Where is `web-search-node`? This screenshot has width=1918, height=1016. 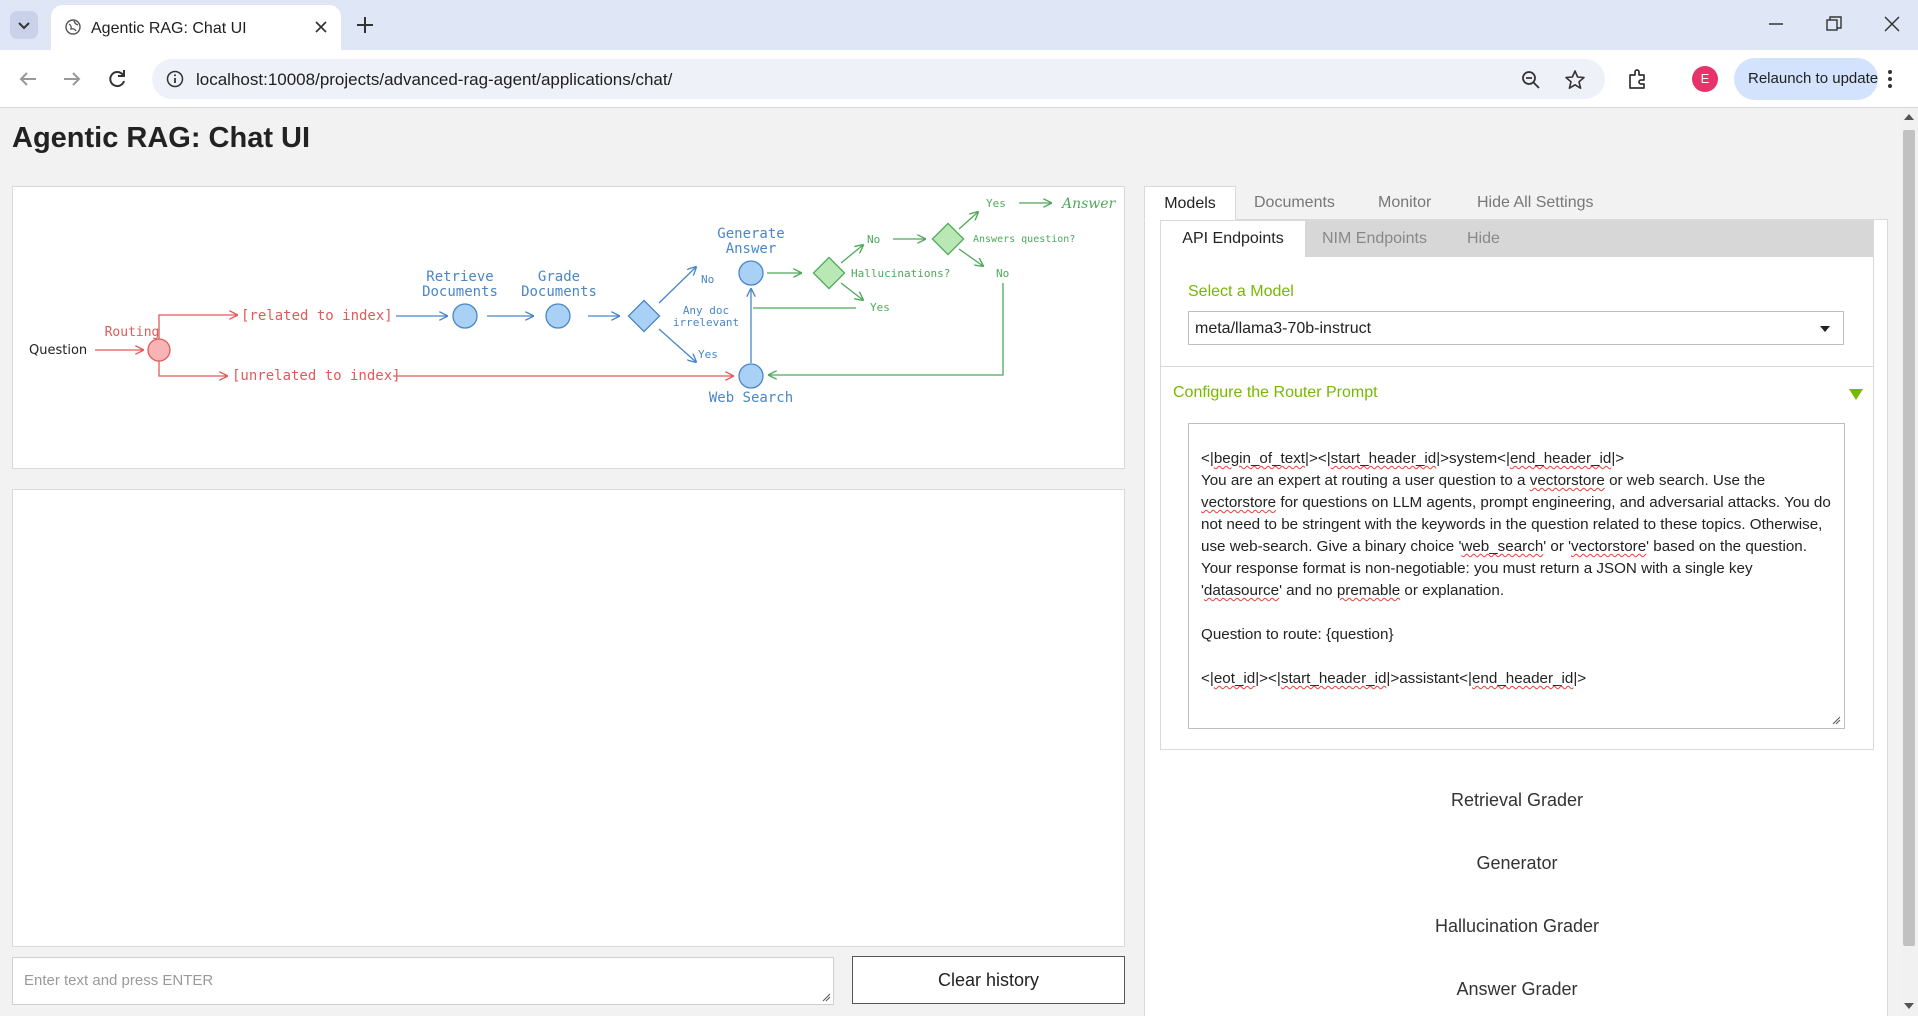 web-search-node is located at coordinates (751, 376).